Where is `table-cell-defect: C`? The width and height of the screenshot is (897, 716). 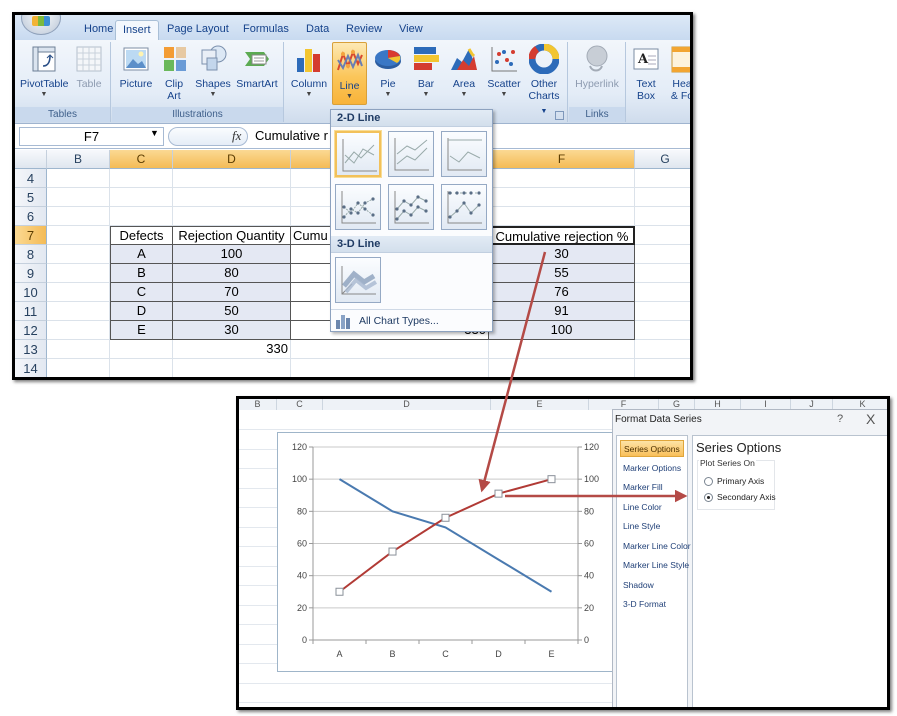
table-cell-defect: C is located at coordinates (141, 292).